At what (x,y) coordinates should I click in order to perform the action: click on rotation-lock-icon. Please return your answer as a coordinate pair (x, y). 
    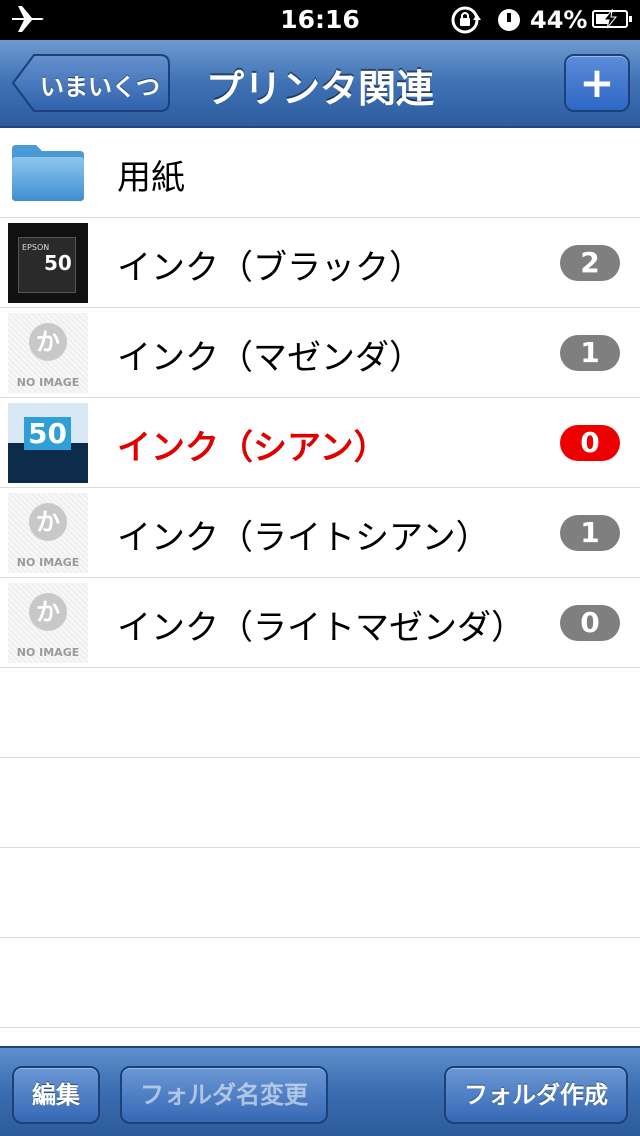
    Looking at the image, I should click on (466, 20).